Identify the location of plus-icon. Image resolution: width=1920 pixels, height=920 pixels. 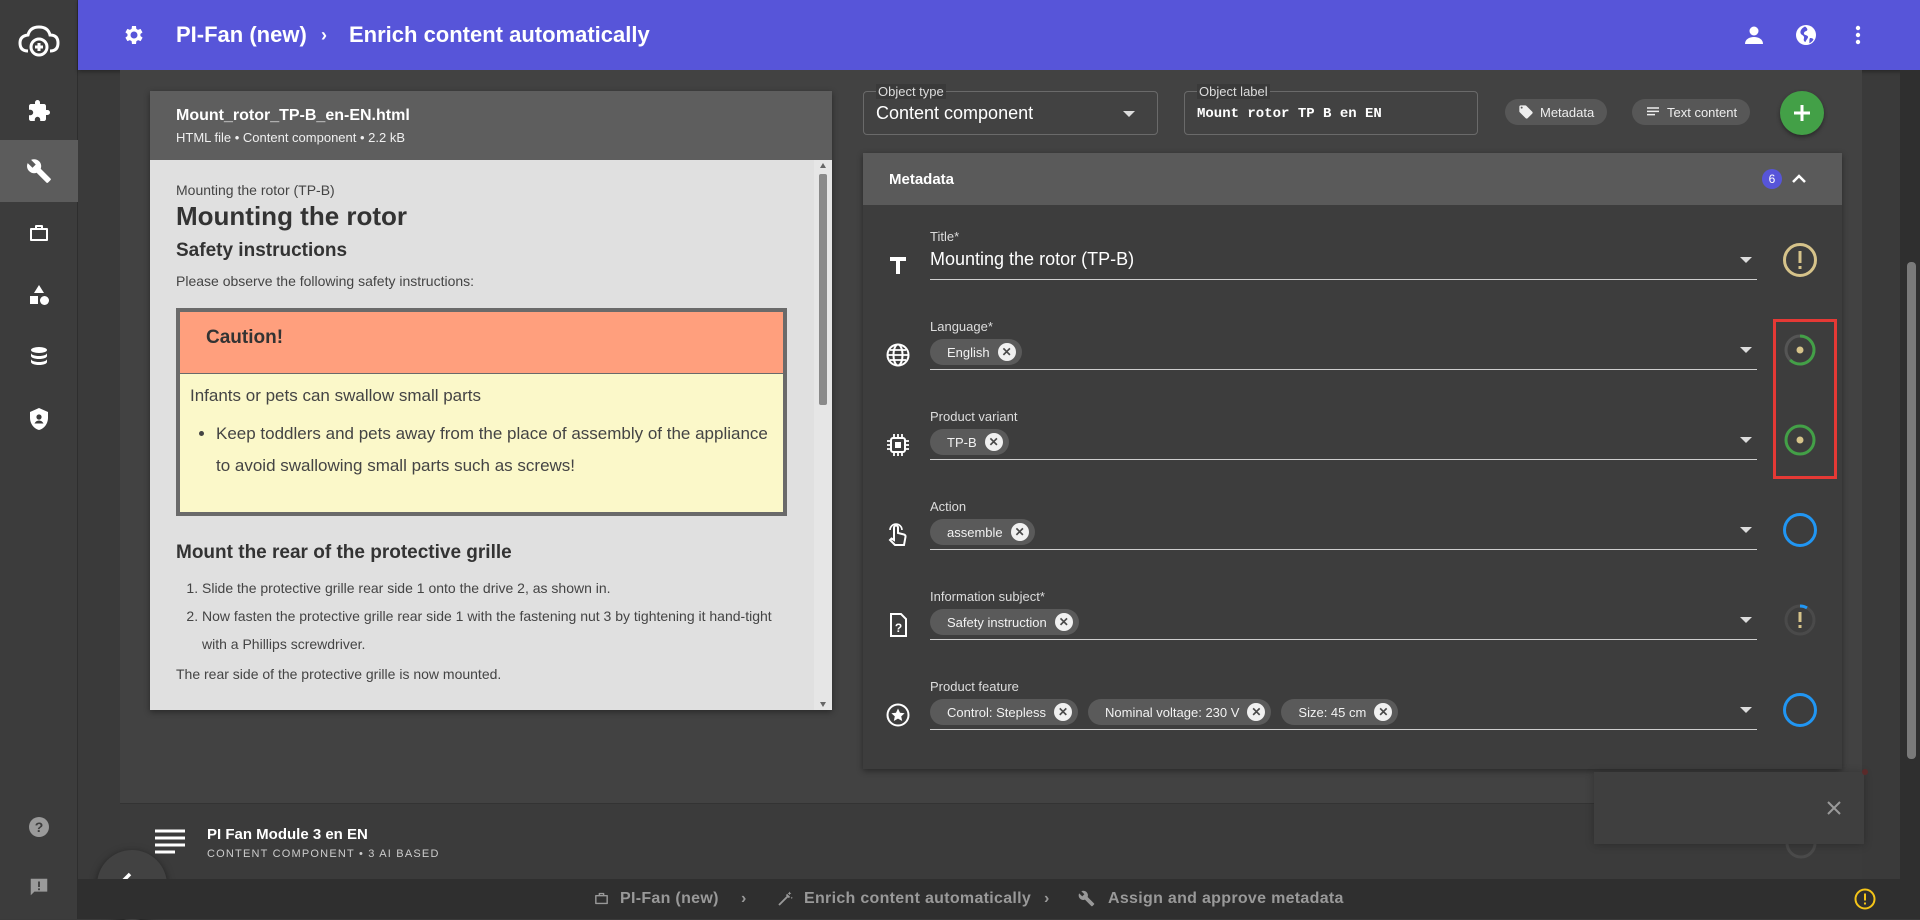
(1802, 113).